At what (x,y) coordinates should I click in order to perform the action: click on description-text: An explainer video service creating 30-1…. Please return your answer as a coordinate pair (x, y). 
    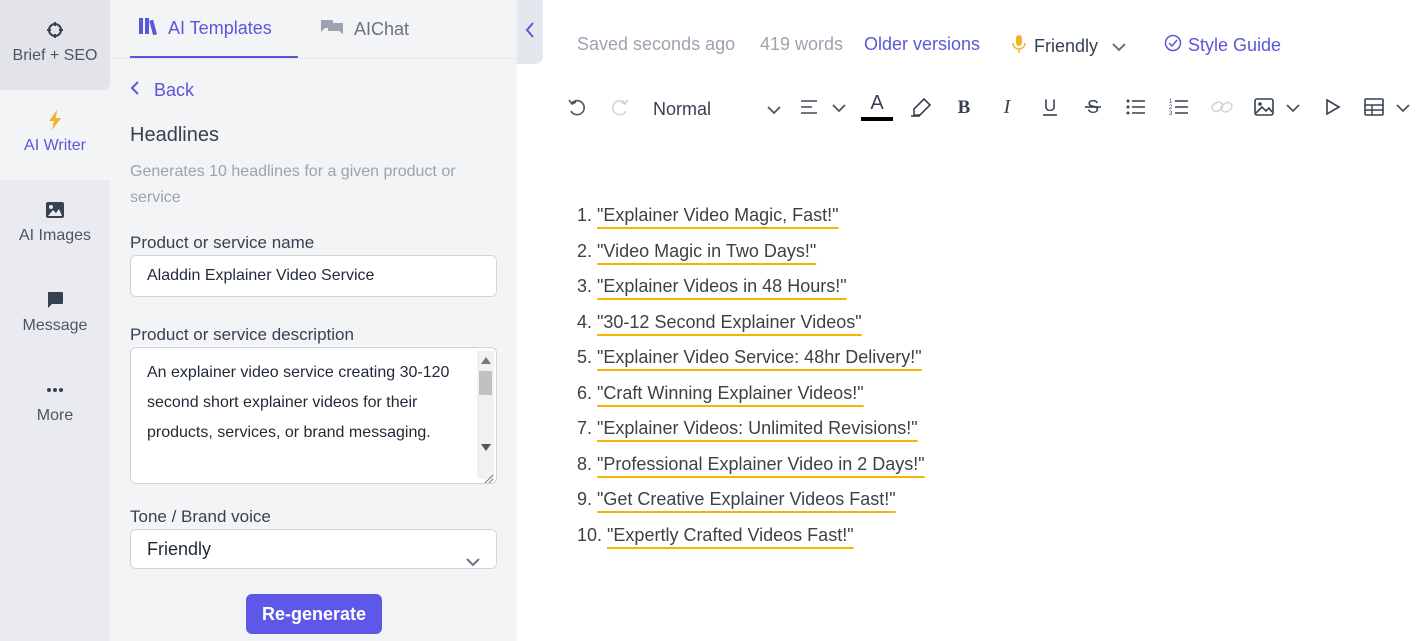
    Looking at the image, I should click on (298, 402).